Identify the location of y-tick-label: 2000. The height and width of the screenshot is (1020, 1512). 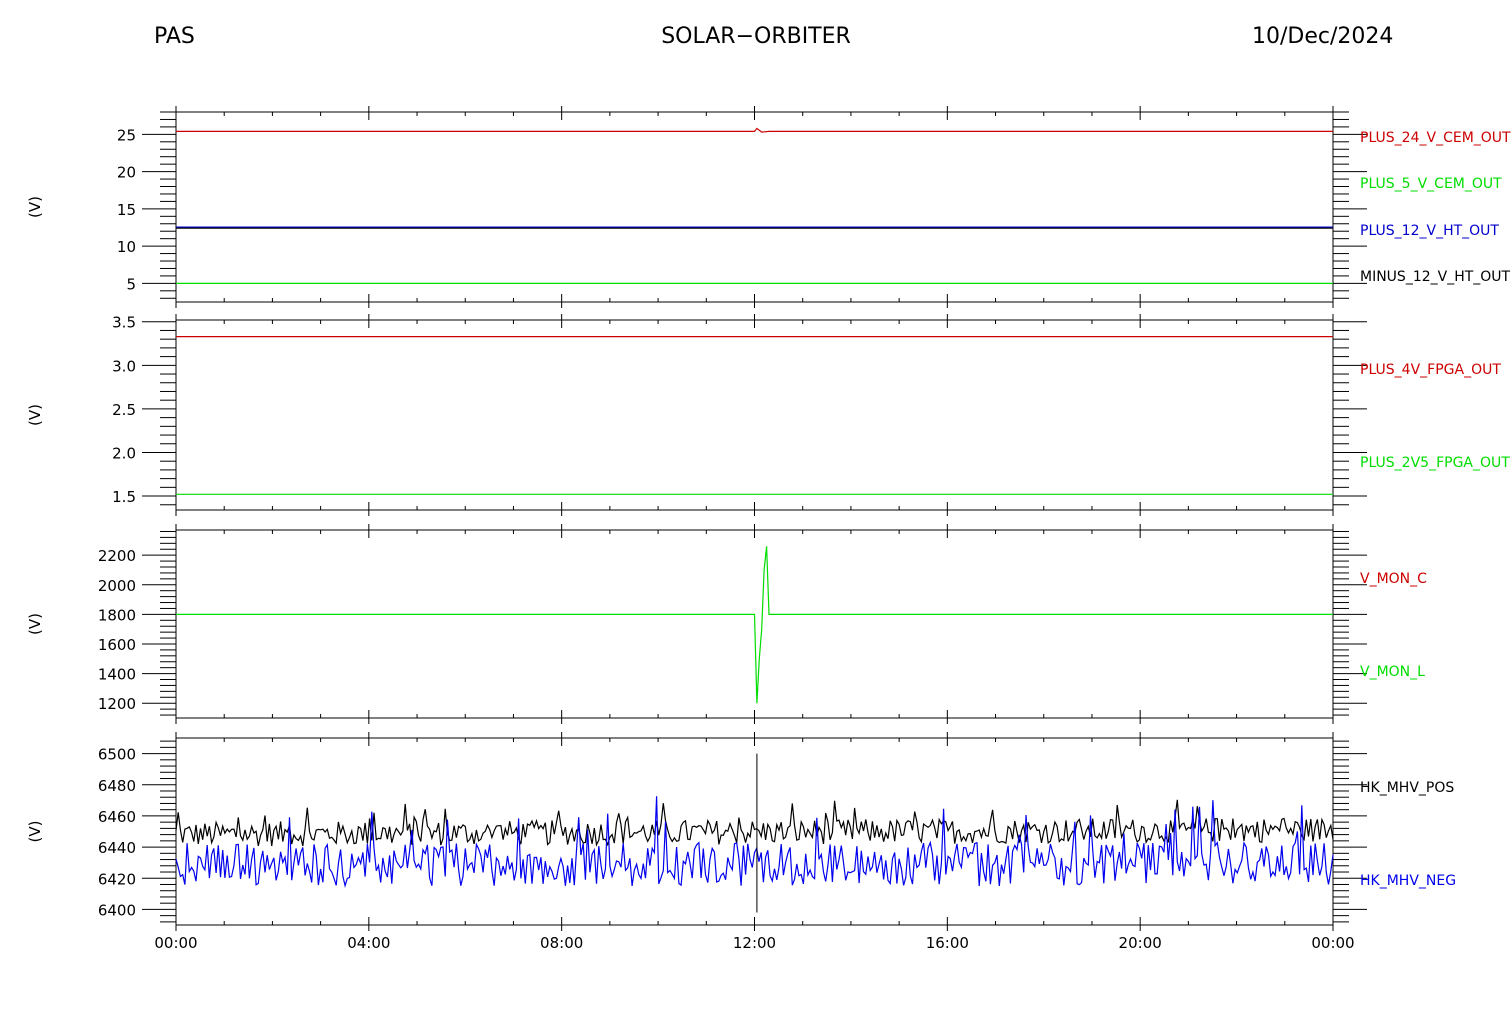
(117, 586).